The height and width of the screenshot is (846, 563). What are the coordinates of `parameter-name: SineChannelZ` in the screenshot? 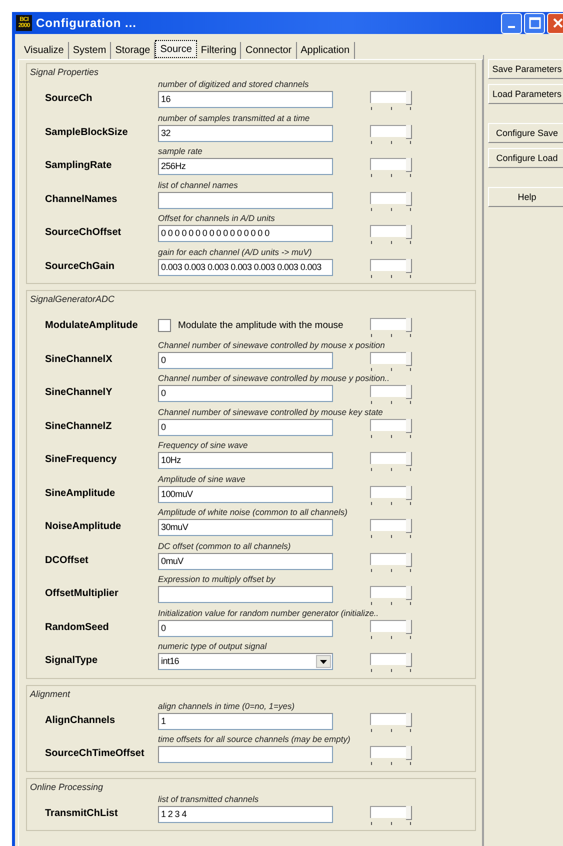 It's located at (78, 426).